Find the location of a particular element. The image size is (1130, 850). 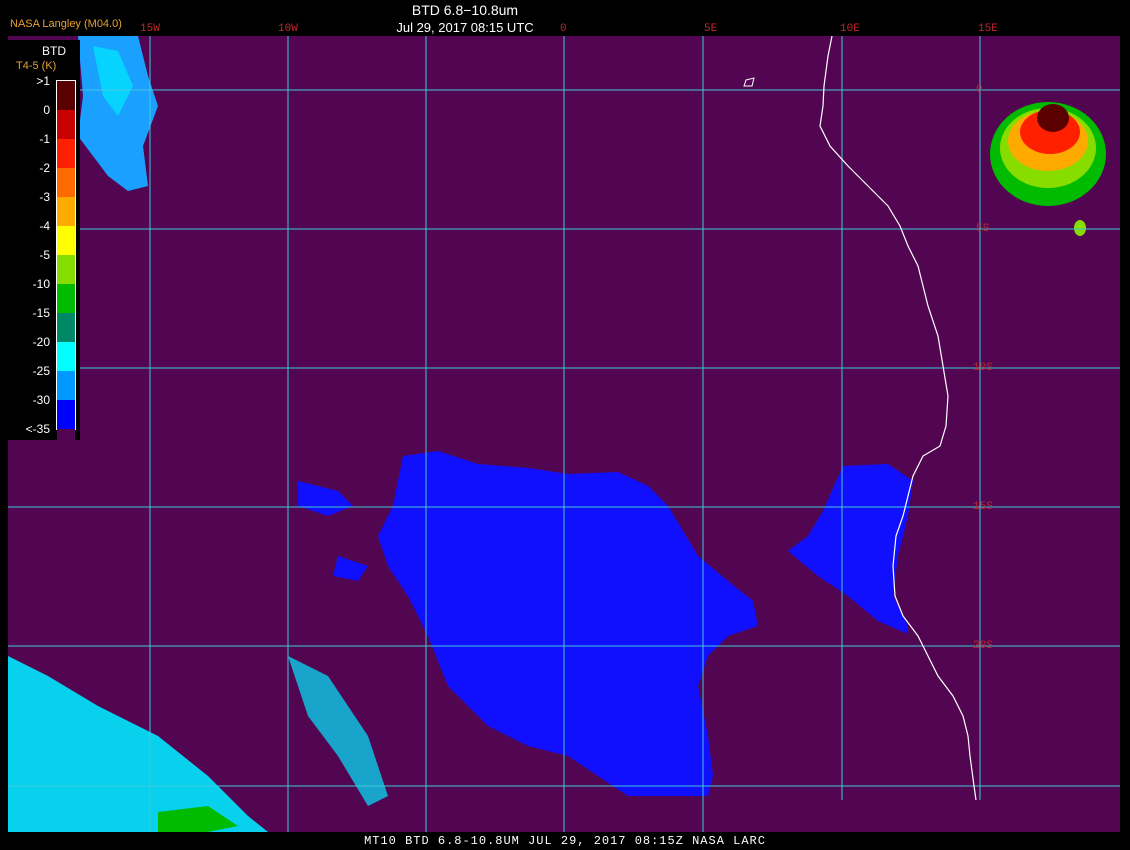

credit-label: NASA Langley (M04.0) is located at coordinates (66, 24).